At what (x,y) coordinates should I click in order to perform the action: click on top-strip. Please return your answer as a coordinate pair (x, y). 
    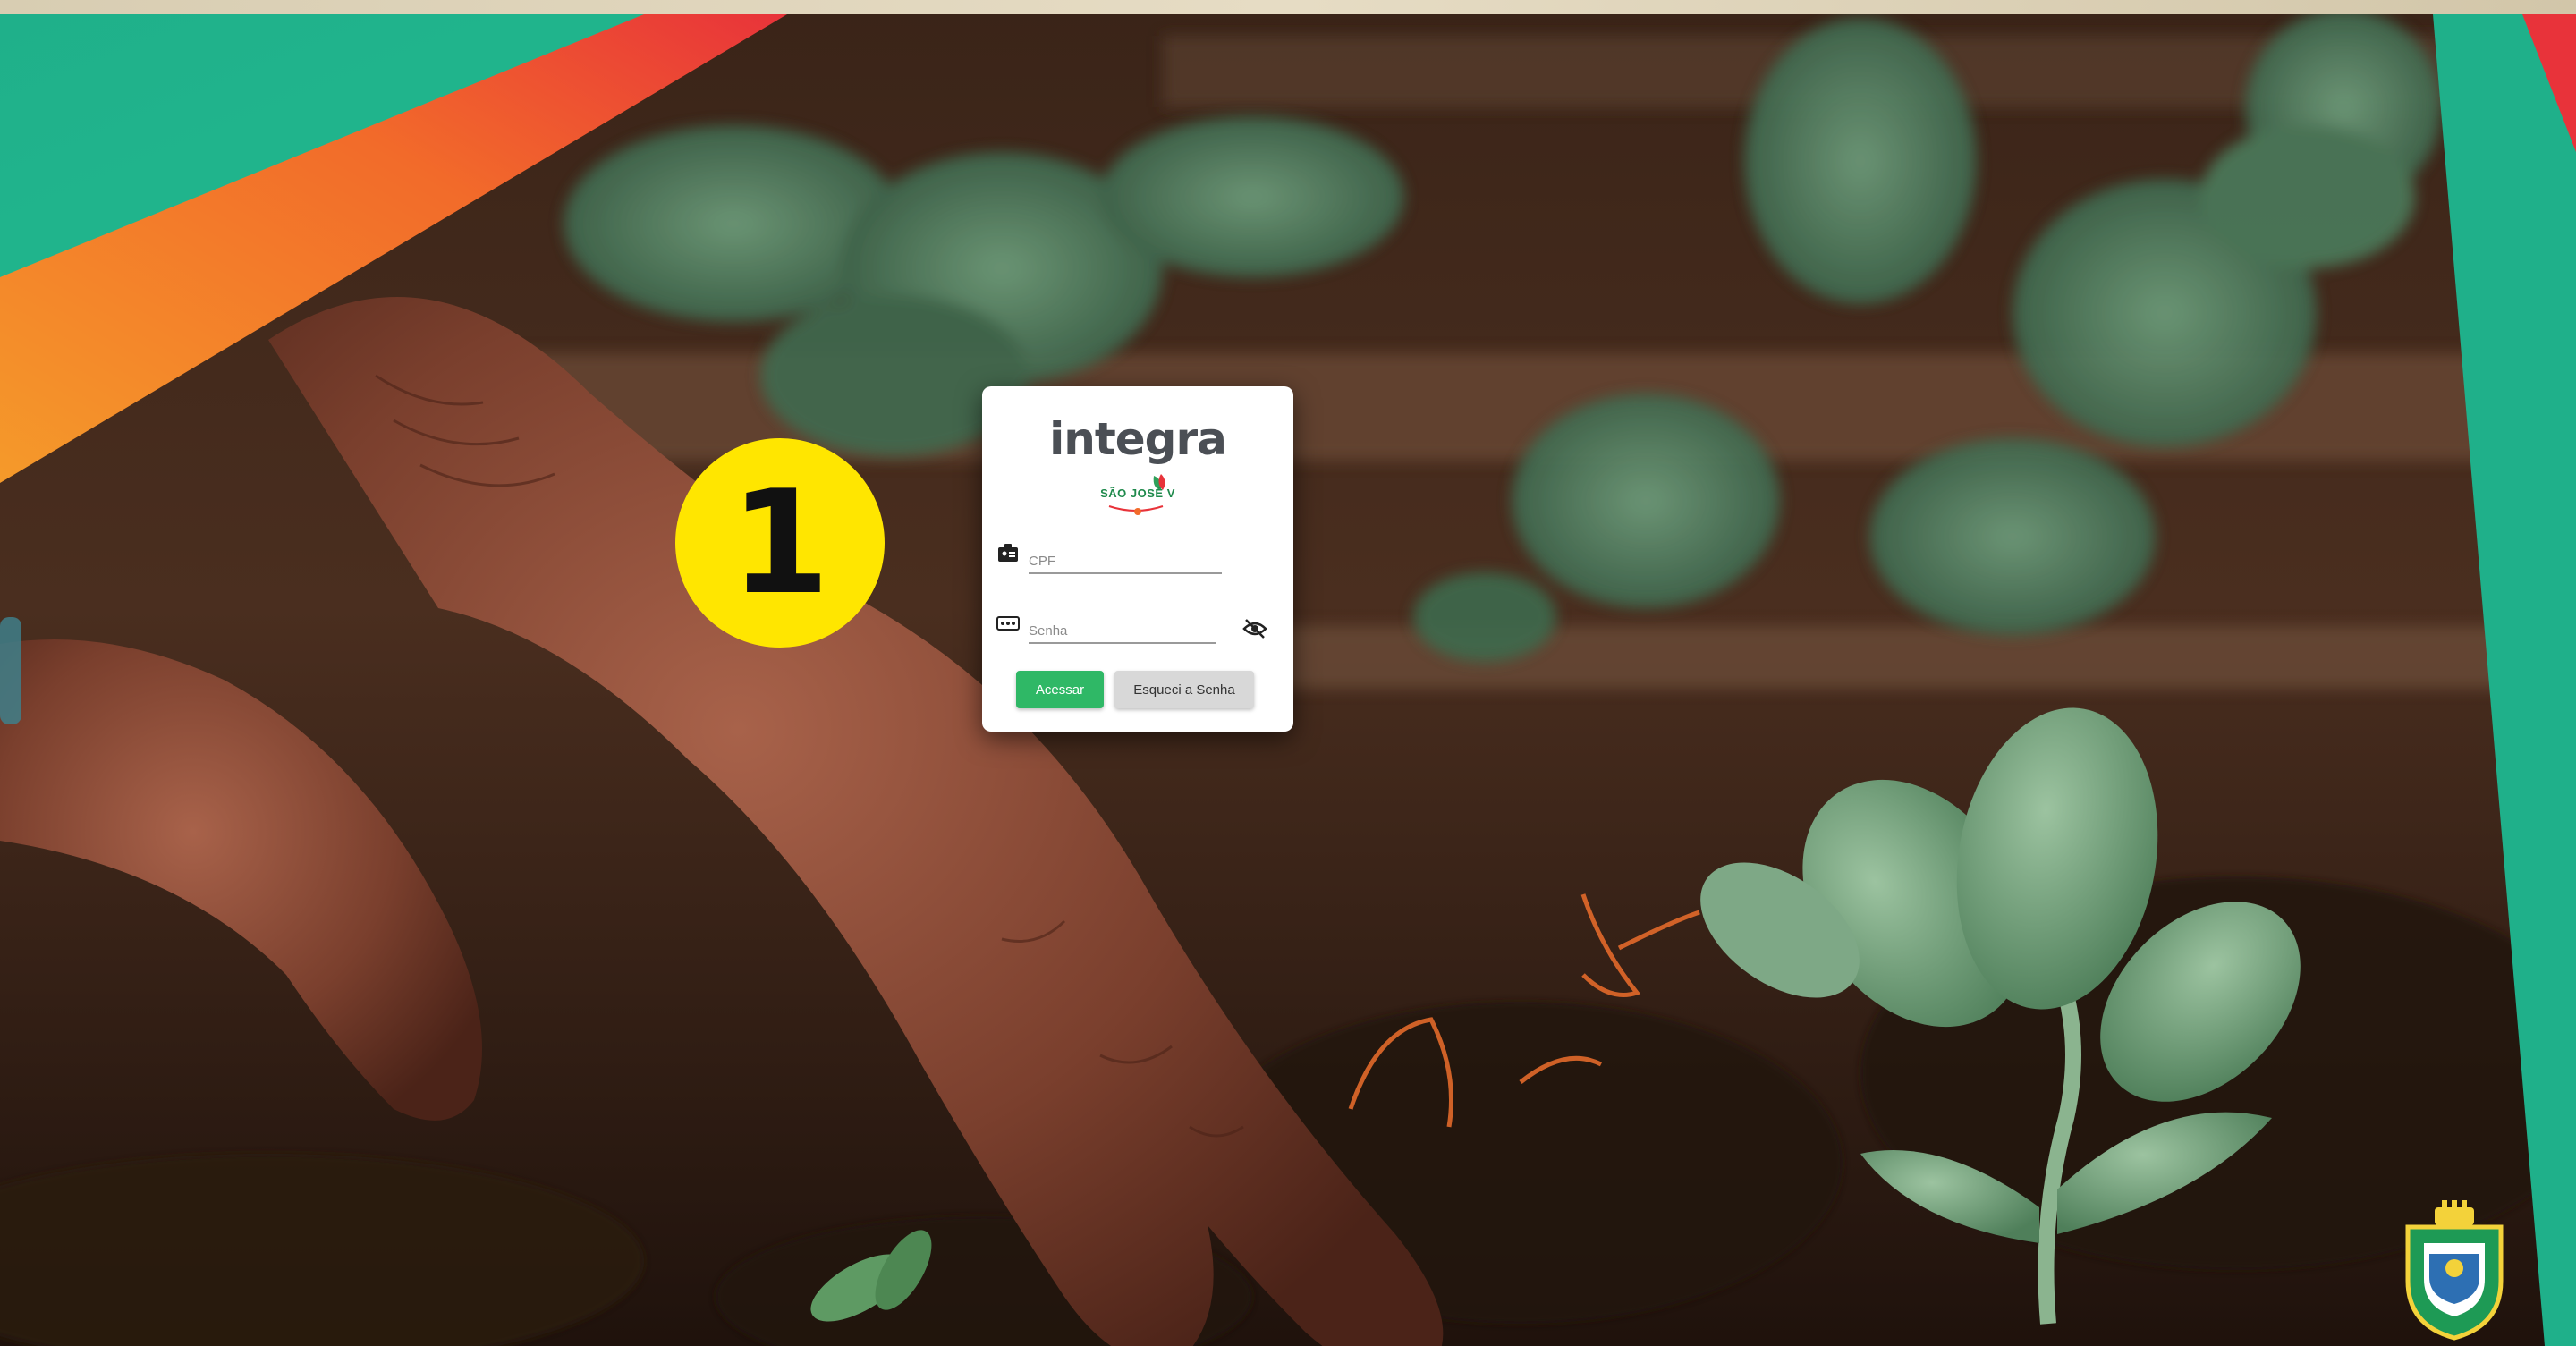
    Looking at the image, I should click on (1288, 7).